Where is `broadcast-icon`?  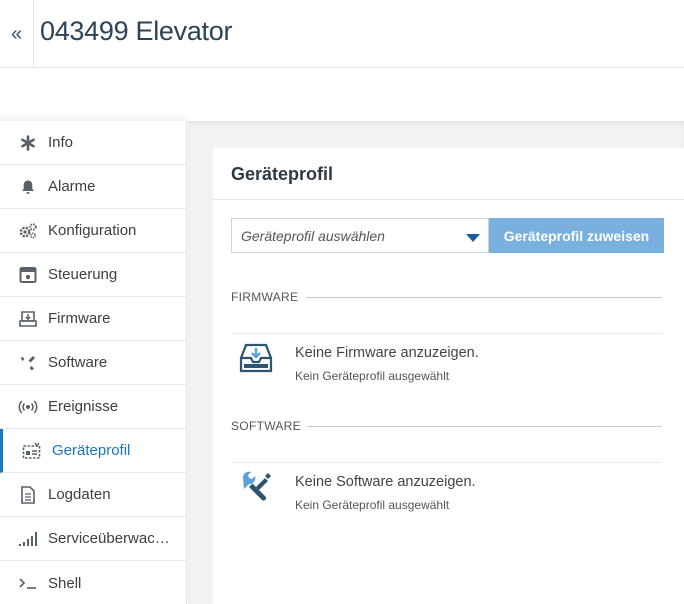 broadcast-icon is located at coordinates (28, 407).